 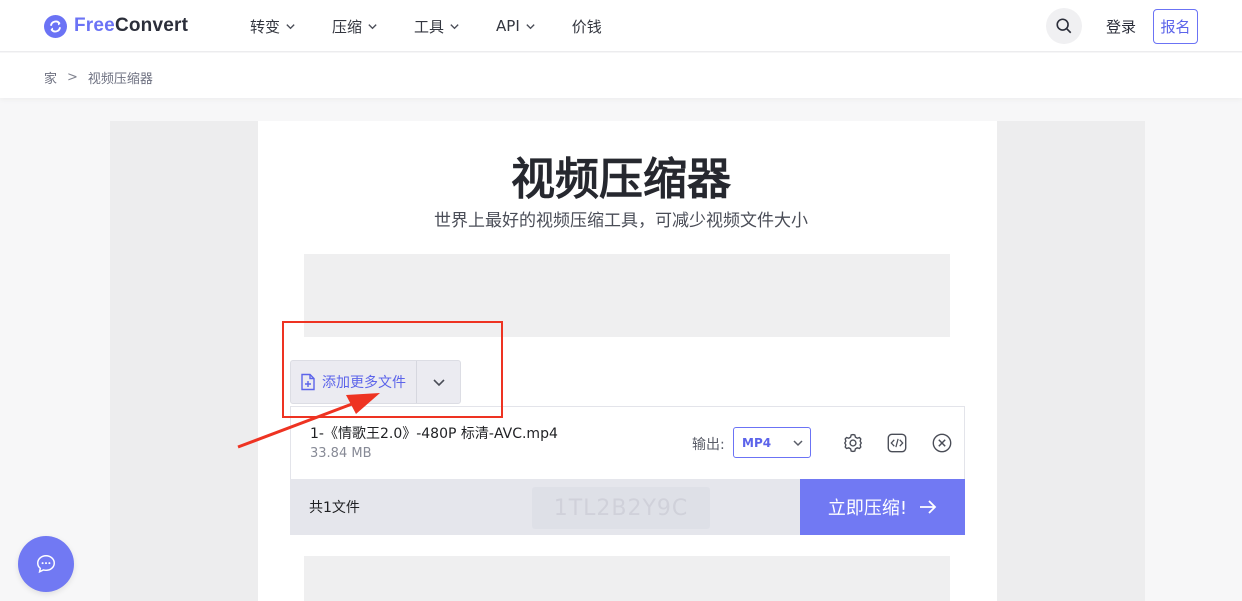 What do you see at coordinates (429, 26) in the screenshot?
I see `nav-item-label: 工具` at bounding box center [429, 26].